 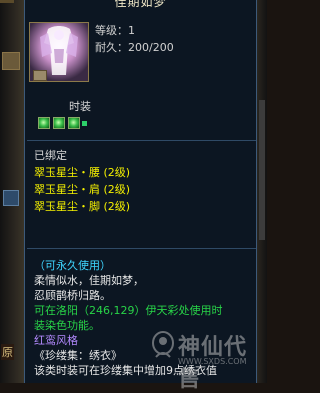 What do you see at coordinates (89, 280) in the screenshot?
I see `flavor-text: 柔情似水，佳期如梦，` at bounding box center [89, 280].